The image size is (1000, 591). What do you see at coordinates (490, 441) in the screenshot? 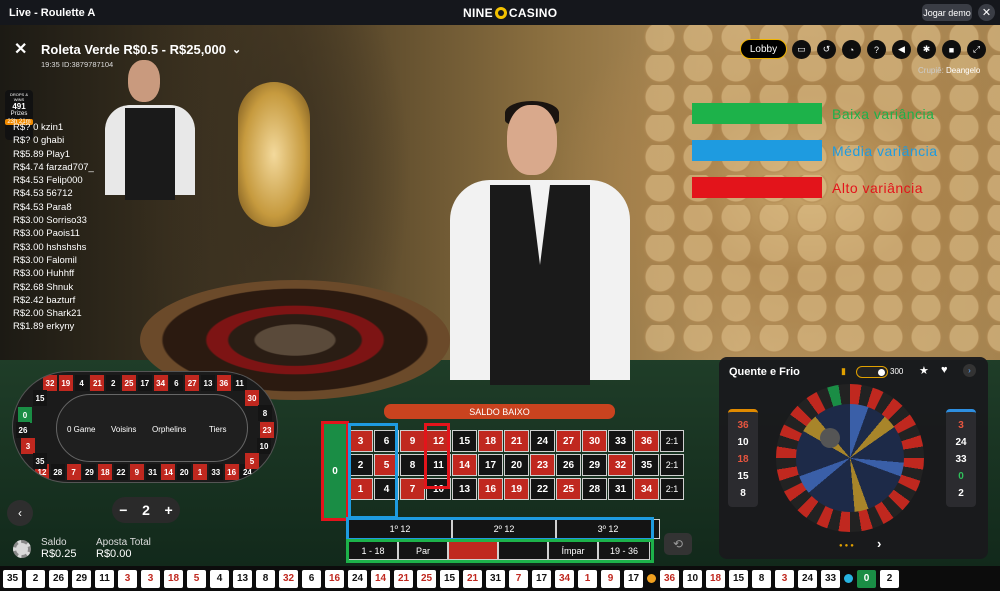
I see `bet-cell-18: 18` at bounding box center [490, 441].